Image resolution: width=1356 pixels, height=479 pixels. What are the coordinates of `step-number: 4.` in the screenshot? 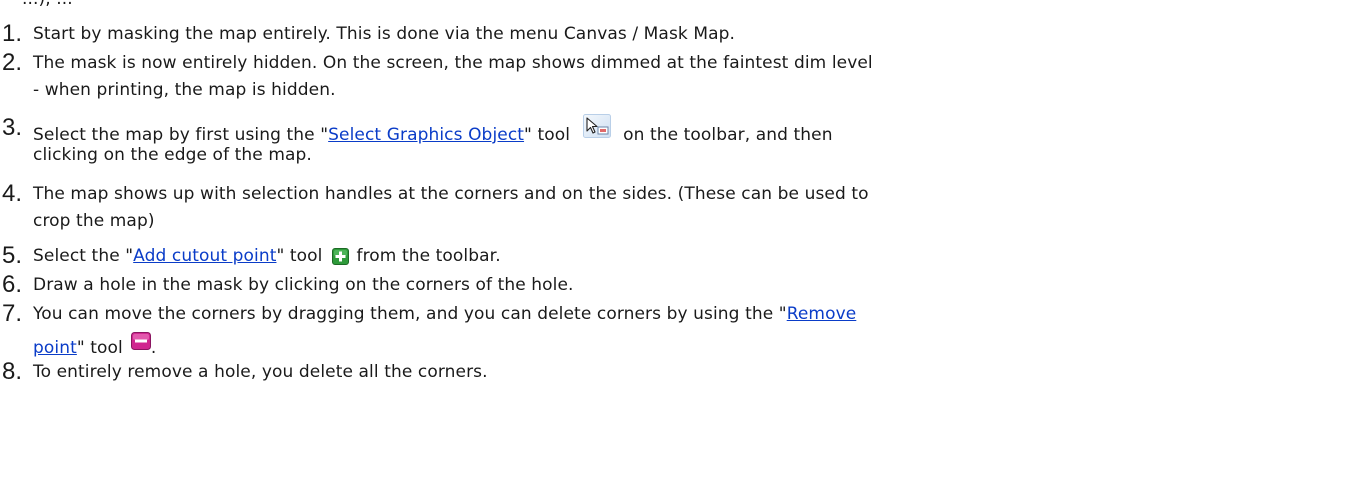 It's located at (12, 193).